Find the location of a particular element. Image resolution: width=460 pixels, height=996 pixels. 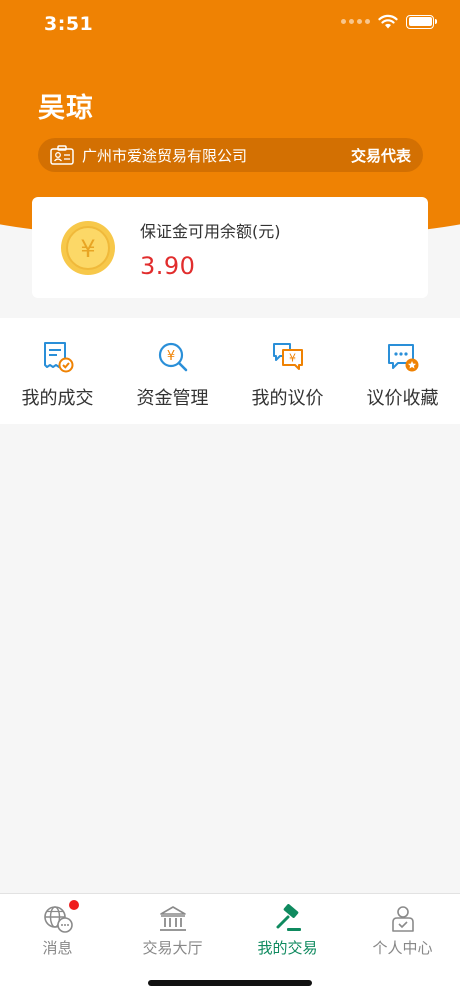

favorite-chat-icon is located at coordinates (402, 358).